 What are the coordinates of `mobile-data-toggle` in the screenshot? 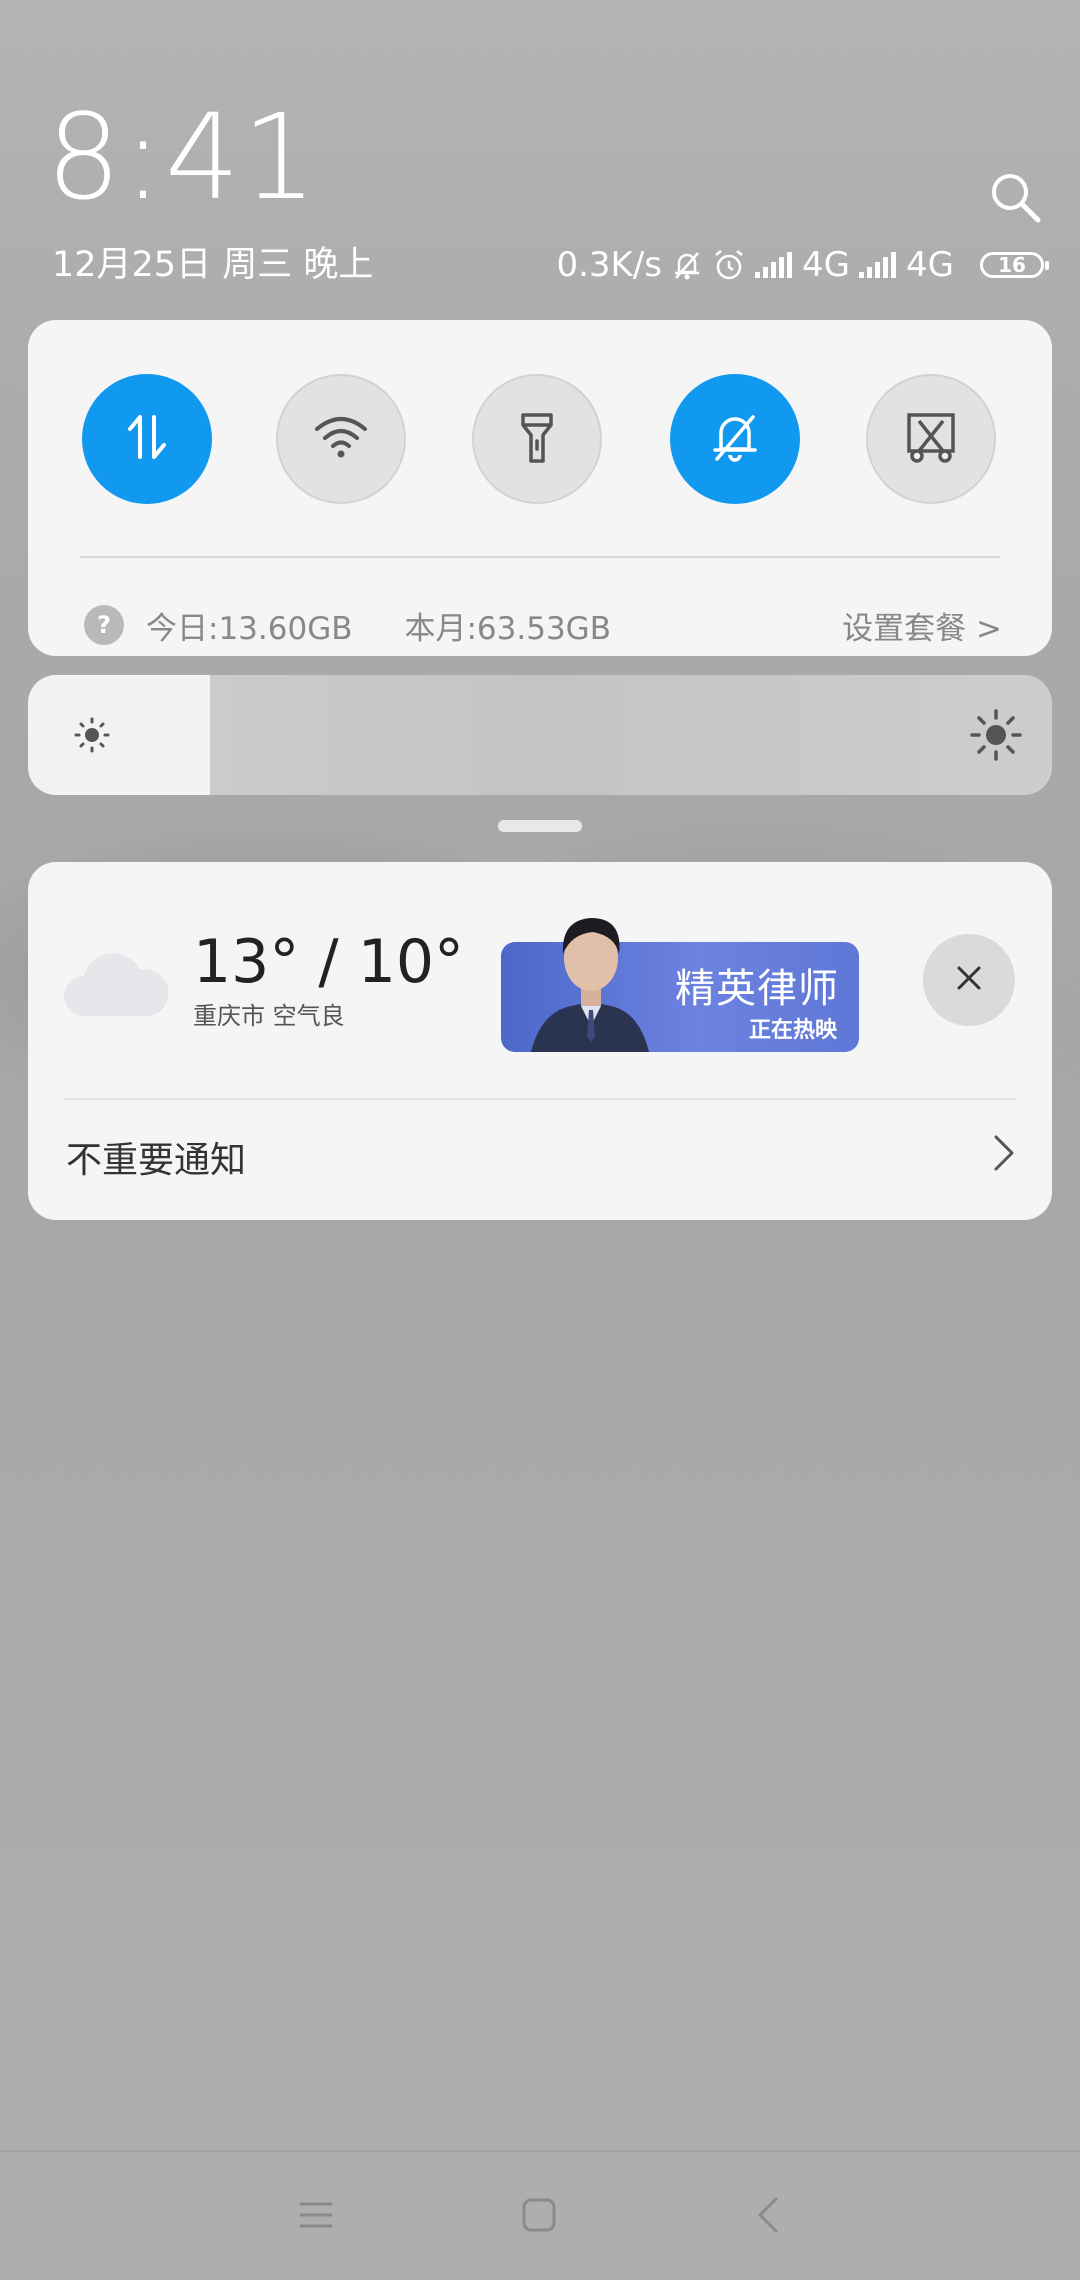 It's located at (147, 439).